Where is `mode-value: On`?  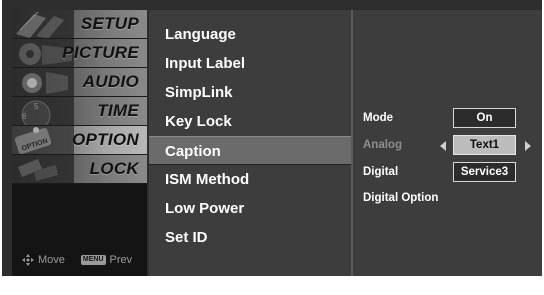
mode-value: On is located at coordinates (484, 118).